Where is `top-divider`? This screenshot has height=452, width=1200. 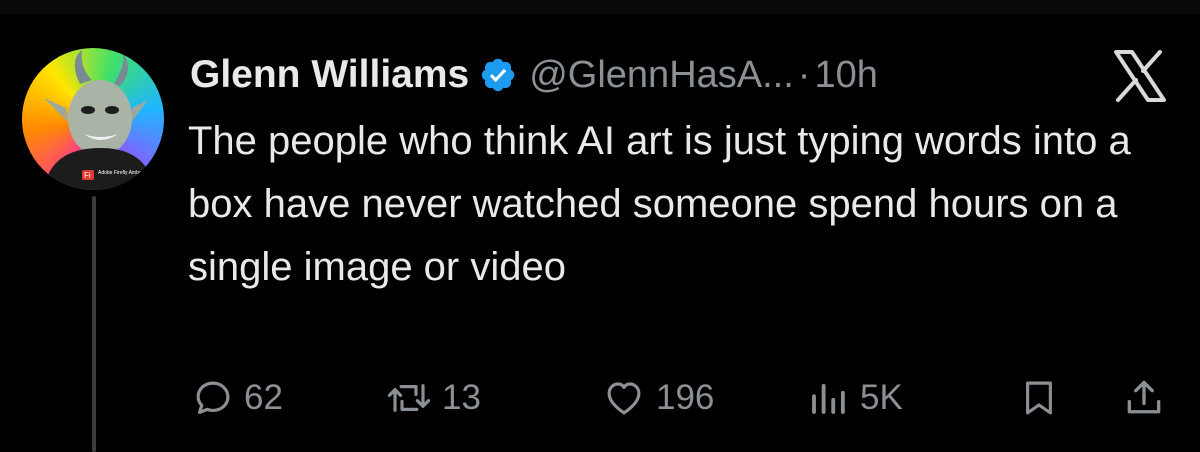 top-divider is located at coordinates (600, 7).